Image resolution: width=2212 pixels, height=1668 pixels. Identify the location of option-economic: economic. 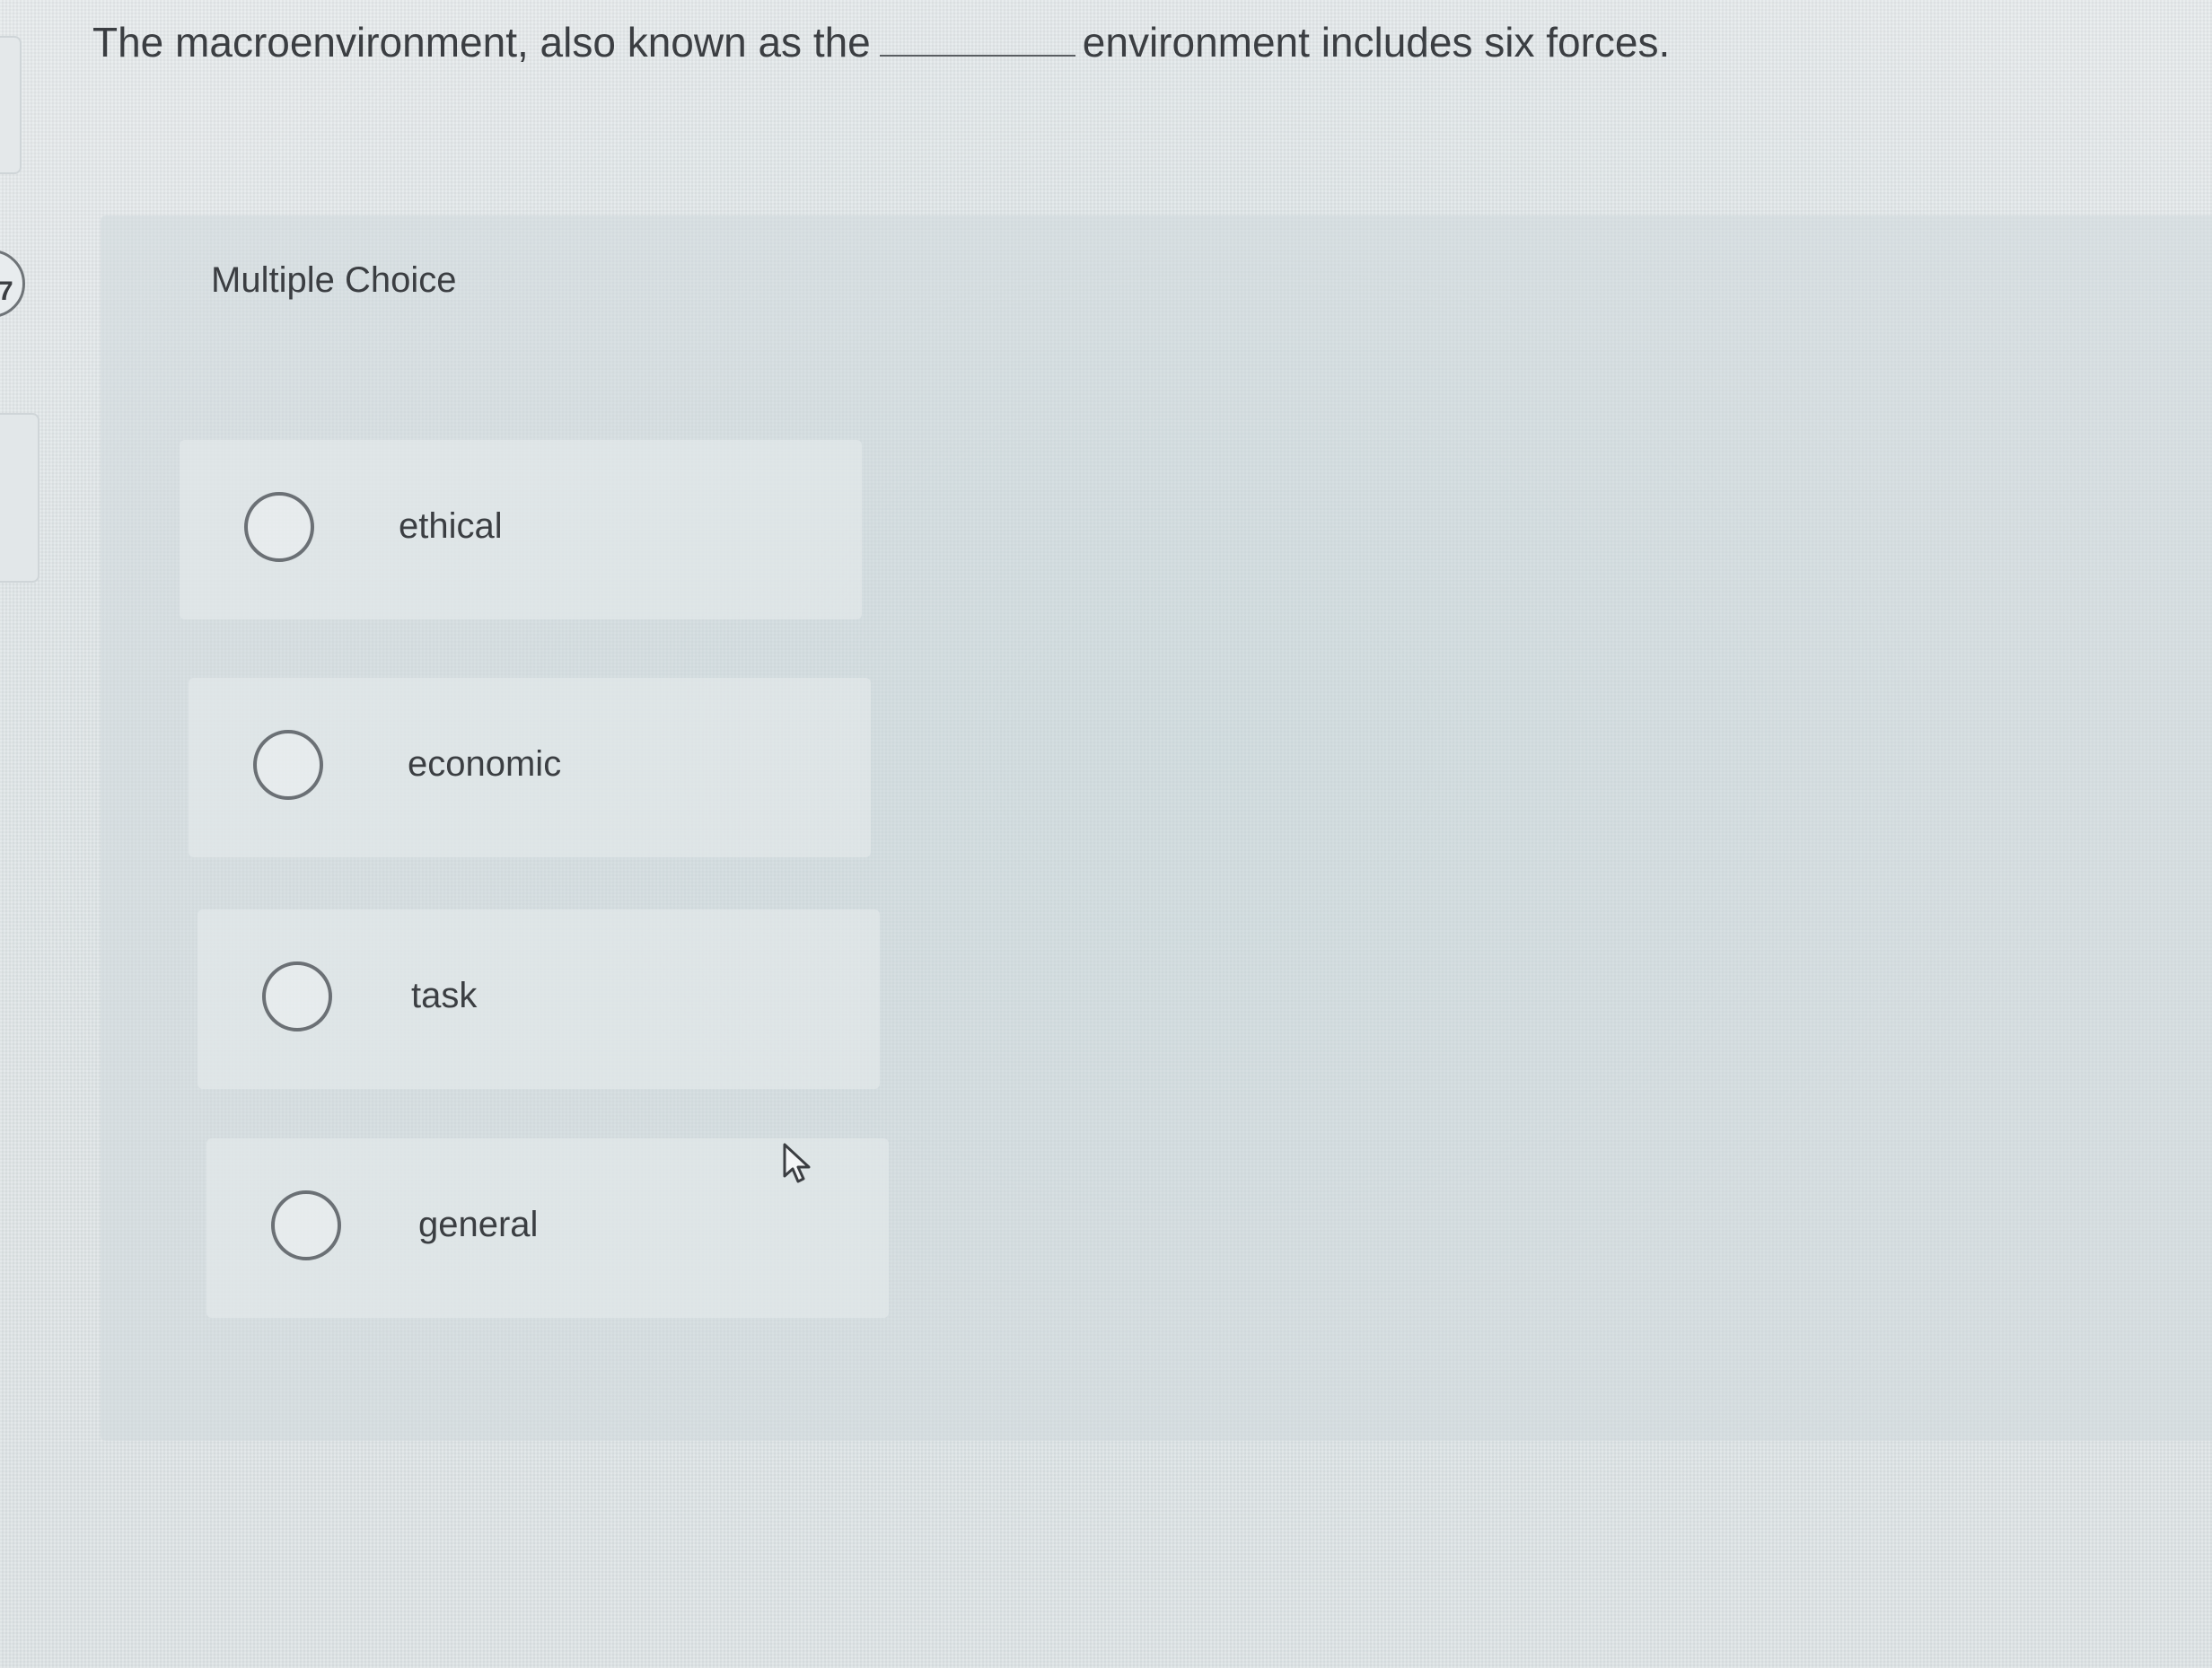
(530, 767).